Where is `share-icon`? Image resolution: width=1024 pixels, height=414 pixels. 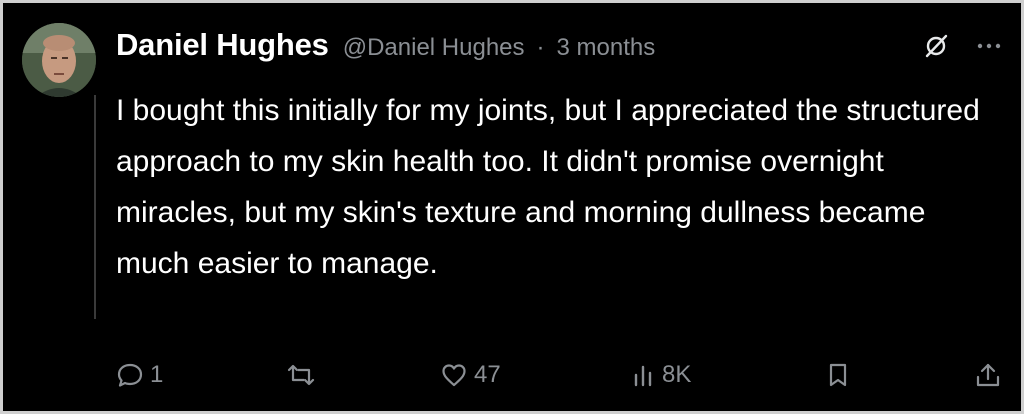
share-icon is located at coordinates (988, 375).